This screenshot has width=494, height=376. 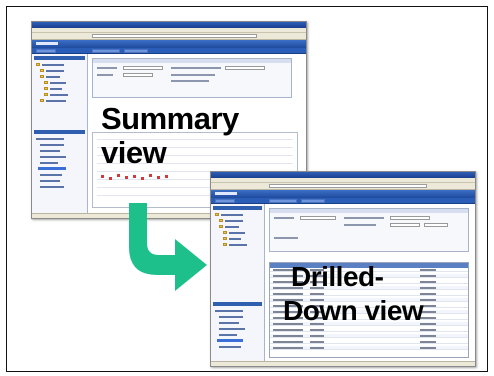 What do you see at coordinates (343, 194) in the screenshot?
I see `drill-app-header` at bounding box center [343, 194].